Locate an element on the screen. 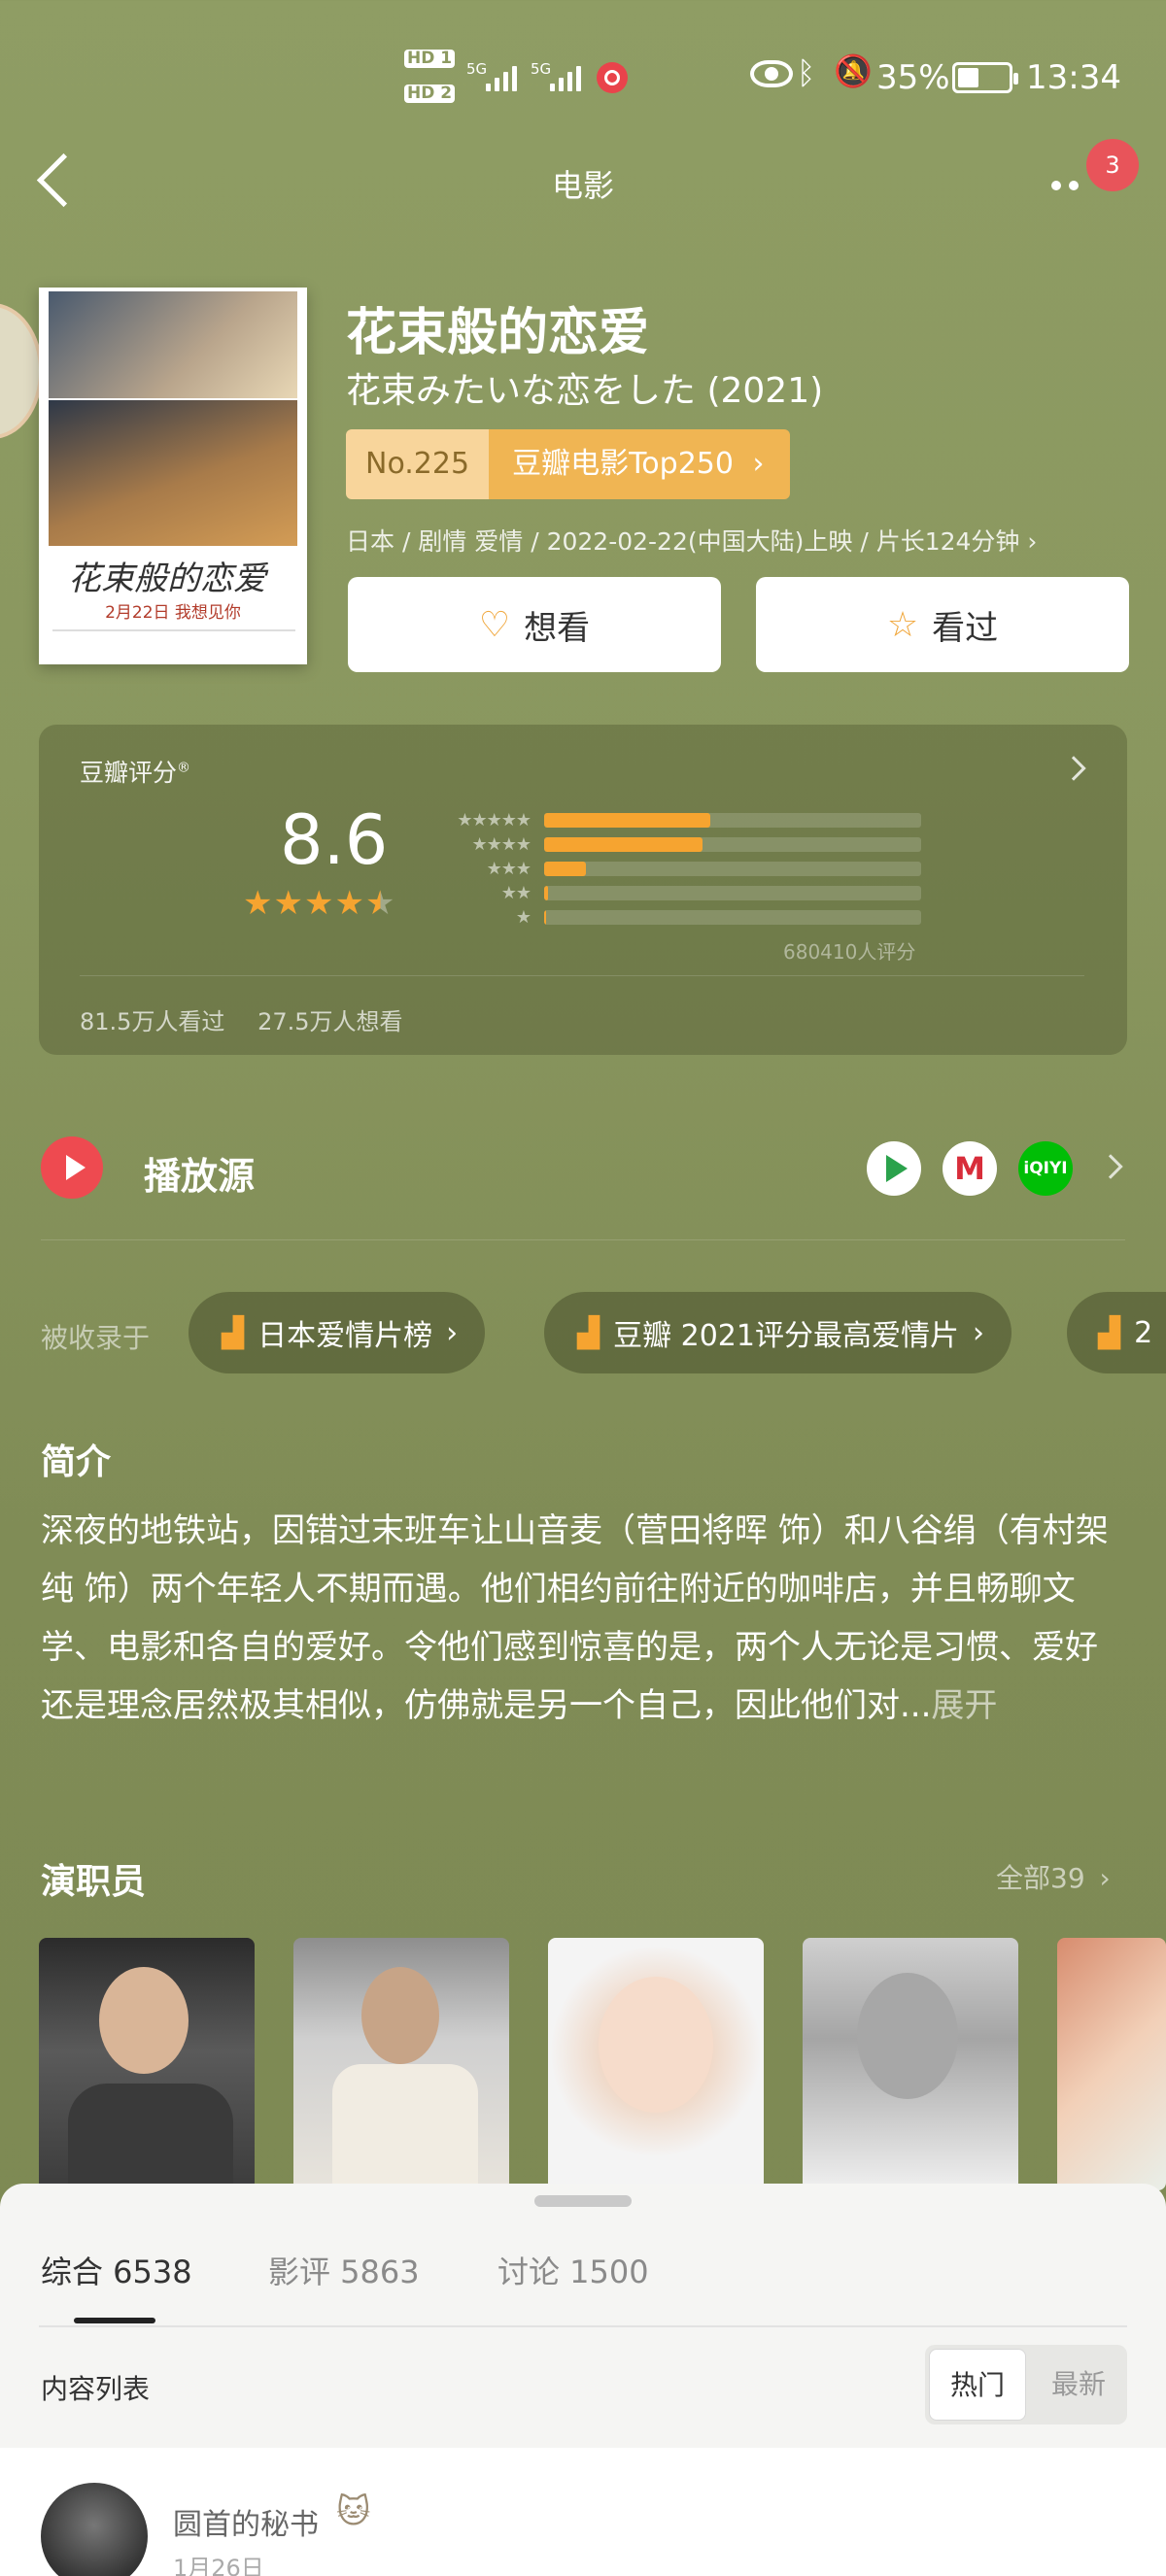 Image resolution: width=1166 pixels, height=2576 pixels. top250-rank-badge: No.225 豆瓣电影Top250 › is located at coordinates (568, 464).